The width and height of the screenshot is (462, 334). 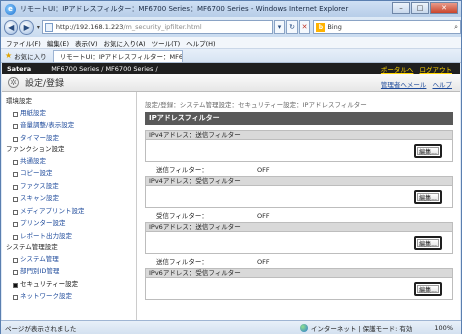 What do you see at coordinates (456, 27) in the screenshot?
I see `search-icon: ⌕` at bounding box center [456, 27].